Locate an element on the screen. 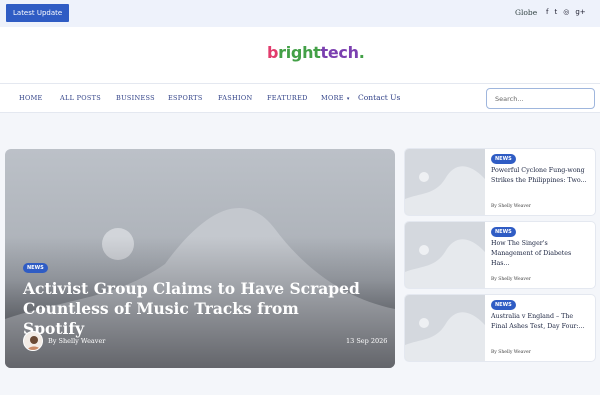 Image resolution: width=600 pixels, height=395 pixels. google-plus-icon: g+ is located at coordinates (580, 12).